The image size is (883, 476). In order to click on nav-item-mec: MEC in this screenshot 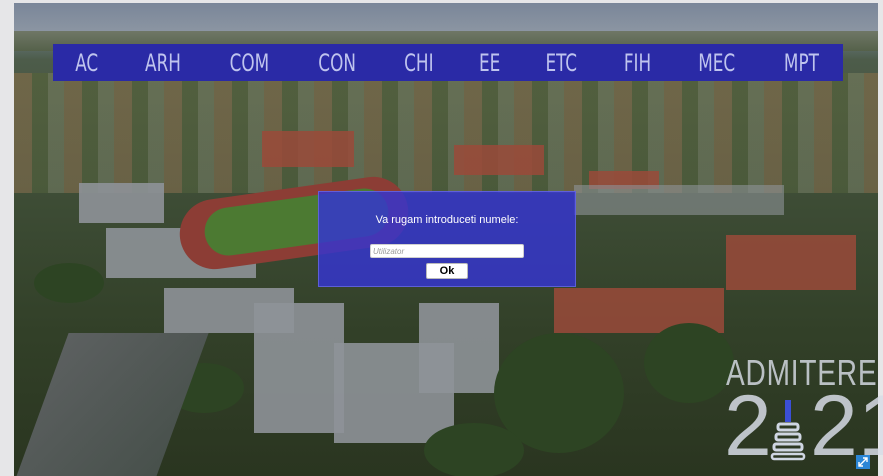, I will do `click(717, 63)`.